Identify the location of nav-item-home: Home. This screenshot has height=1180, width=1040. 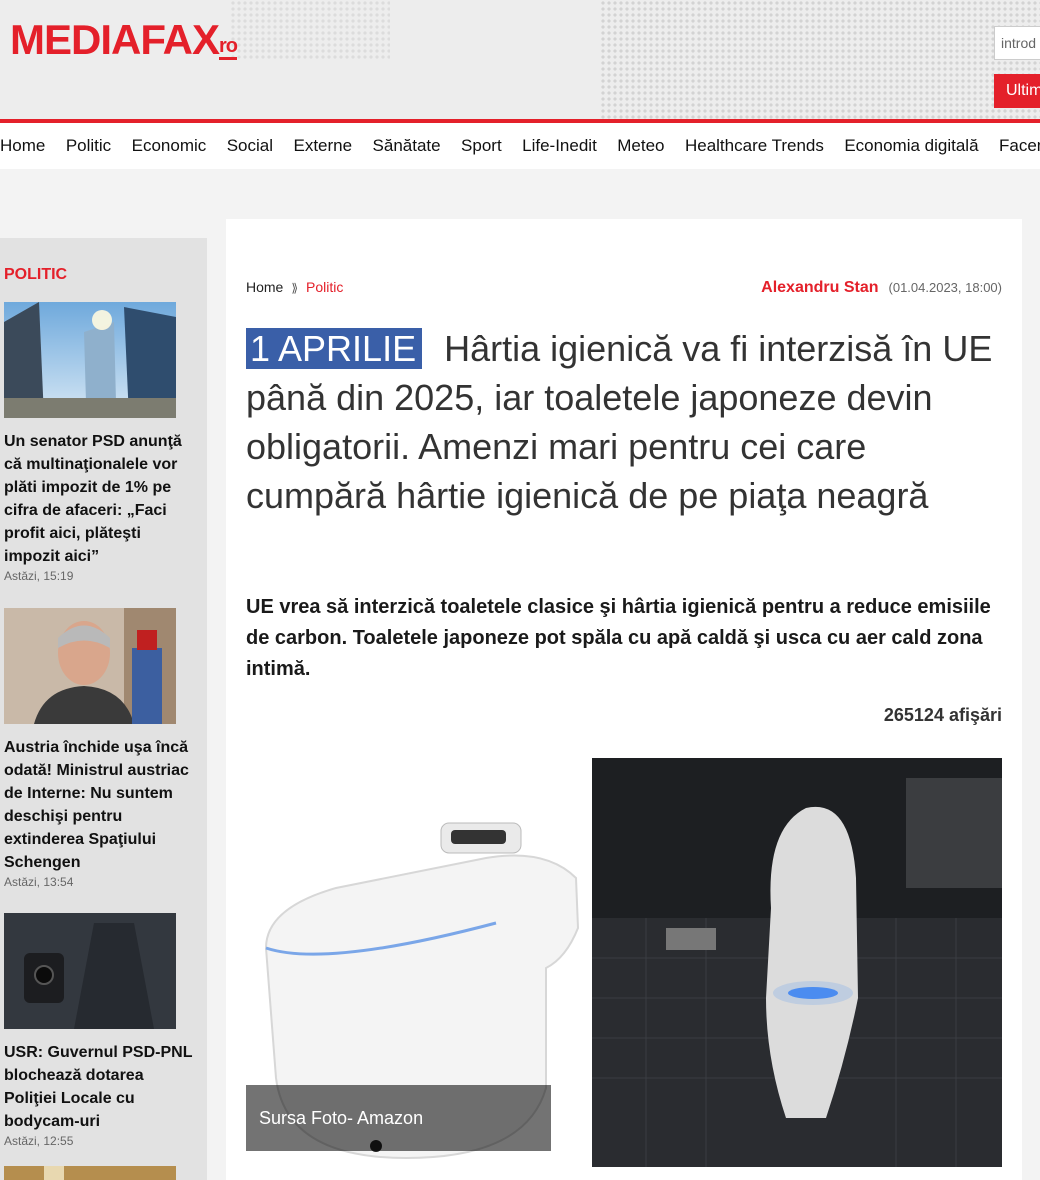
(22, 146).